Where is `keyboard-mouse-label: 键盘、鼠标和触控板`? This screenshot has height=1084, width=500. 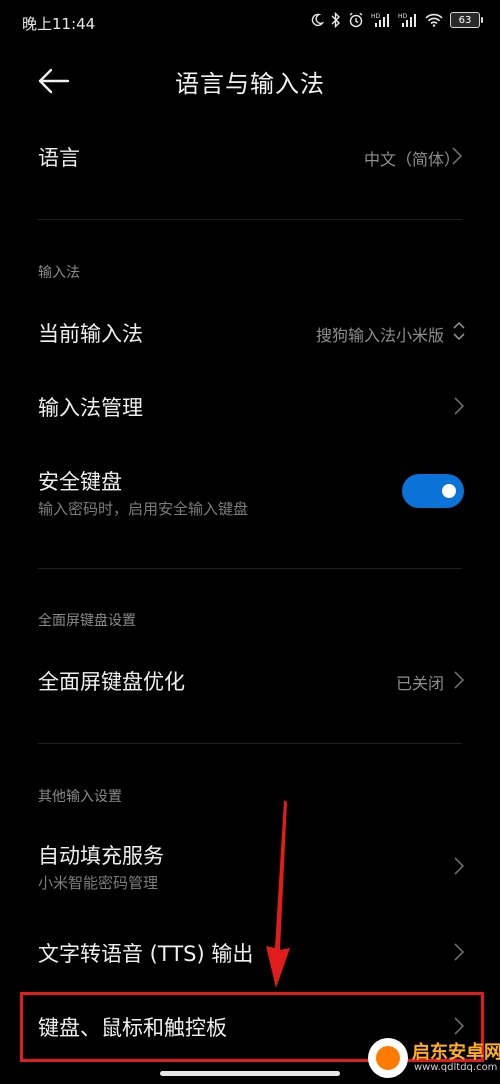
keyboard-mouse-label: 键盘、鼠标和触控板 is located at coordinates (132, 1028).